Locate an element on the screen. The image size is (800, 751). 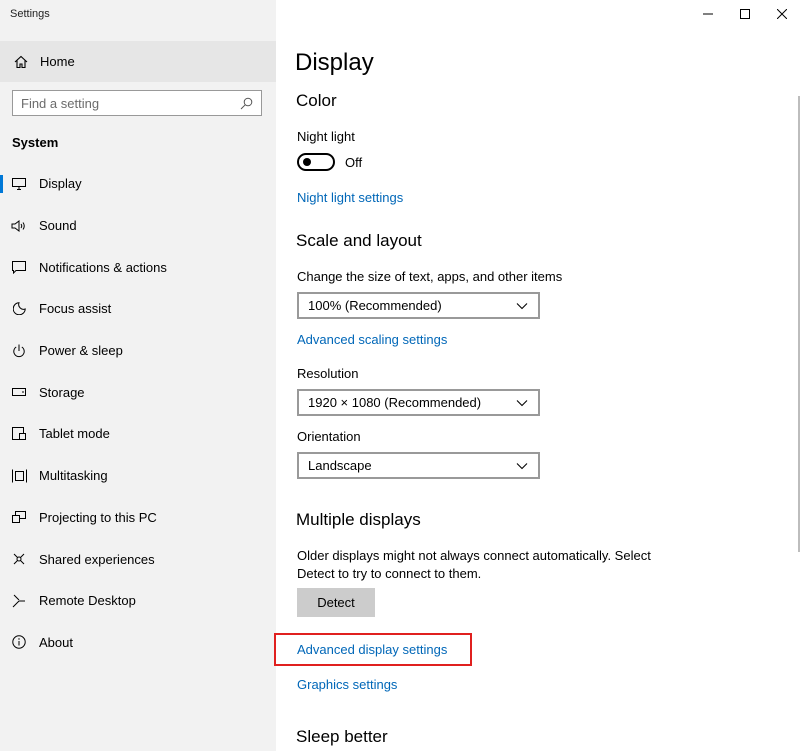
search-icon is located at coordinates (246, 103).